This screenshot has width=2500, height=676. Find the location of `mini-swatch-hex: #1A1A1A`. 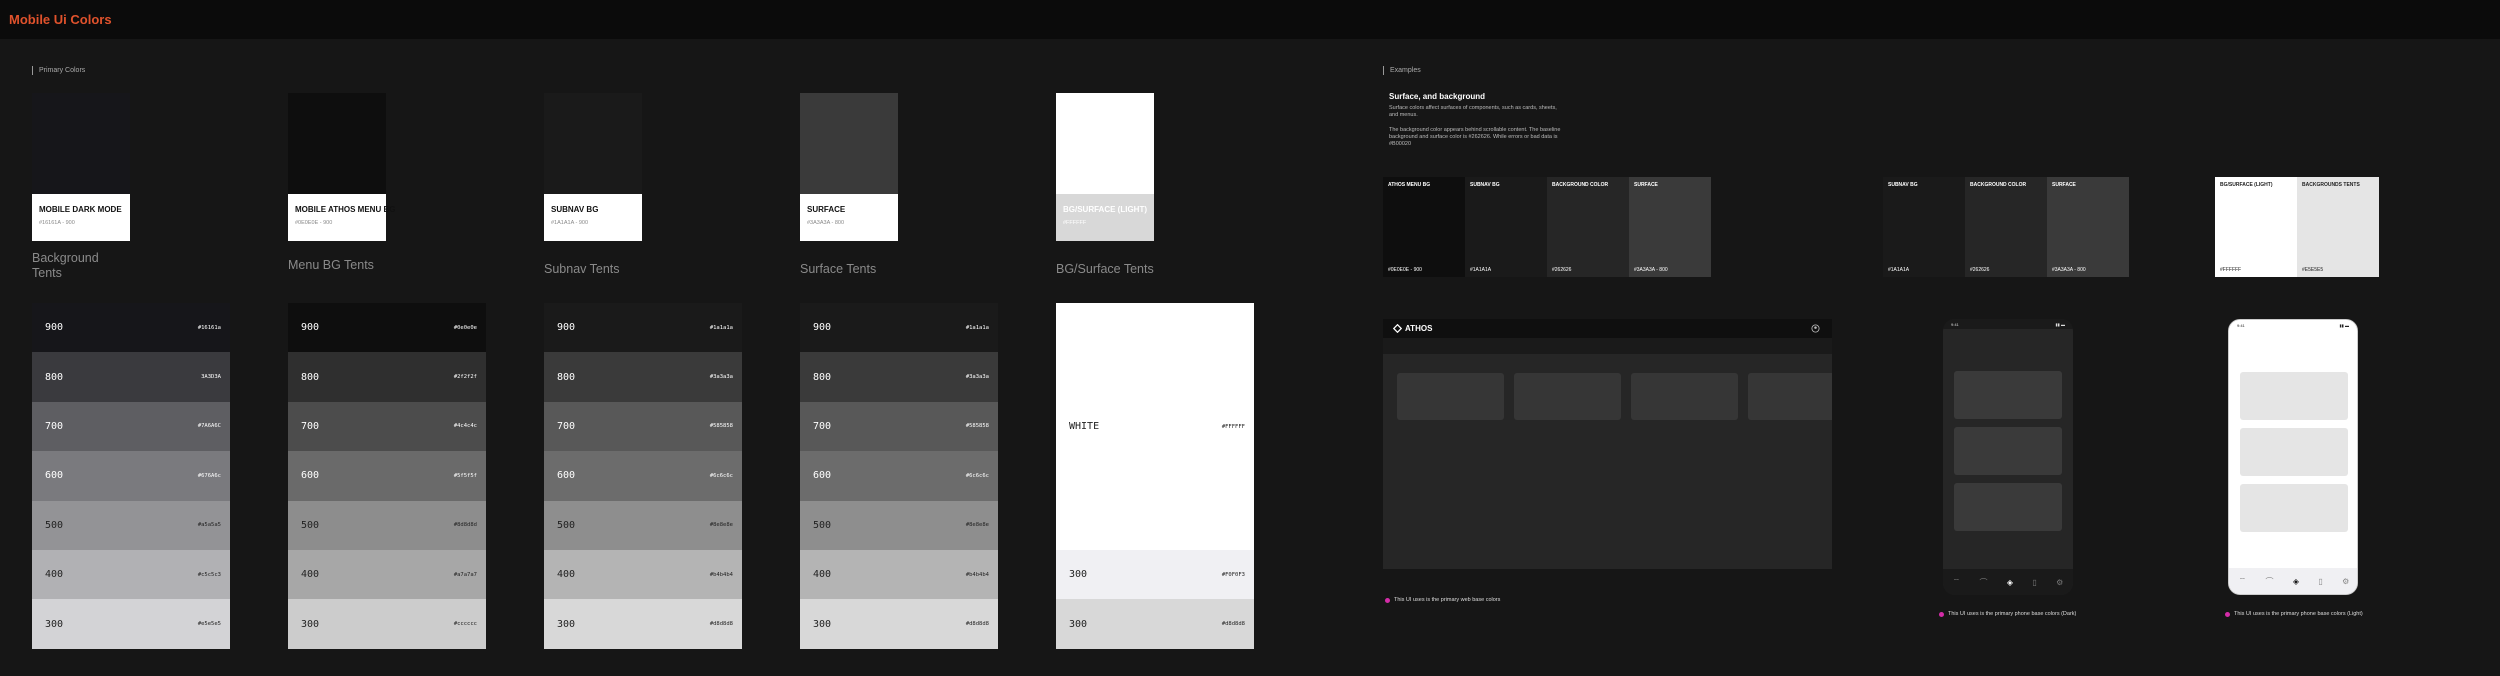

mini-swatch-hex: #1A1A1A is located at coordinates (1899, 270).